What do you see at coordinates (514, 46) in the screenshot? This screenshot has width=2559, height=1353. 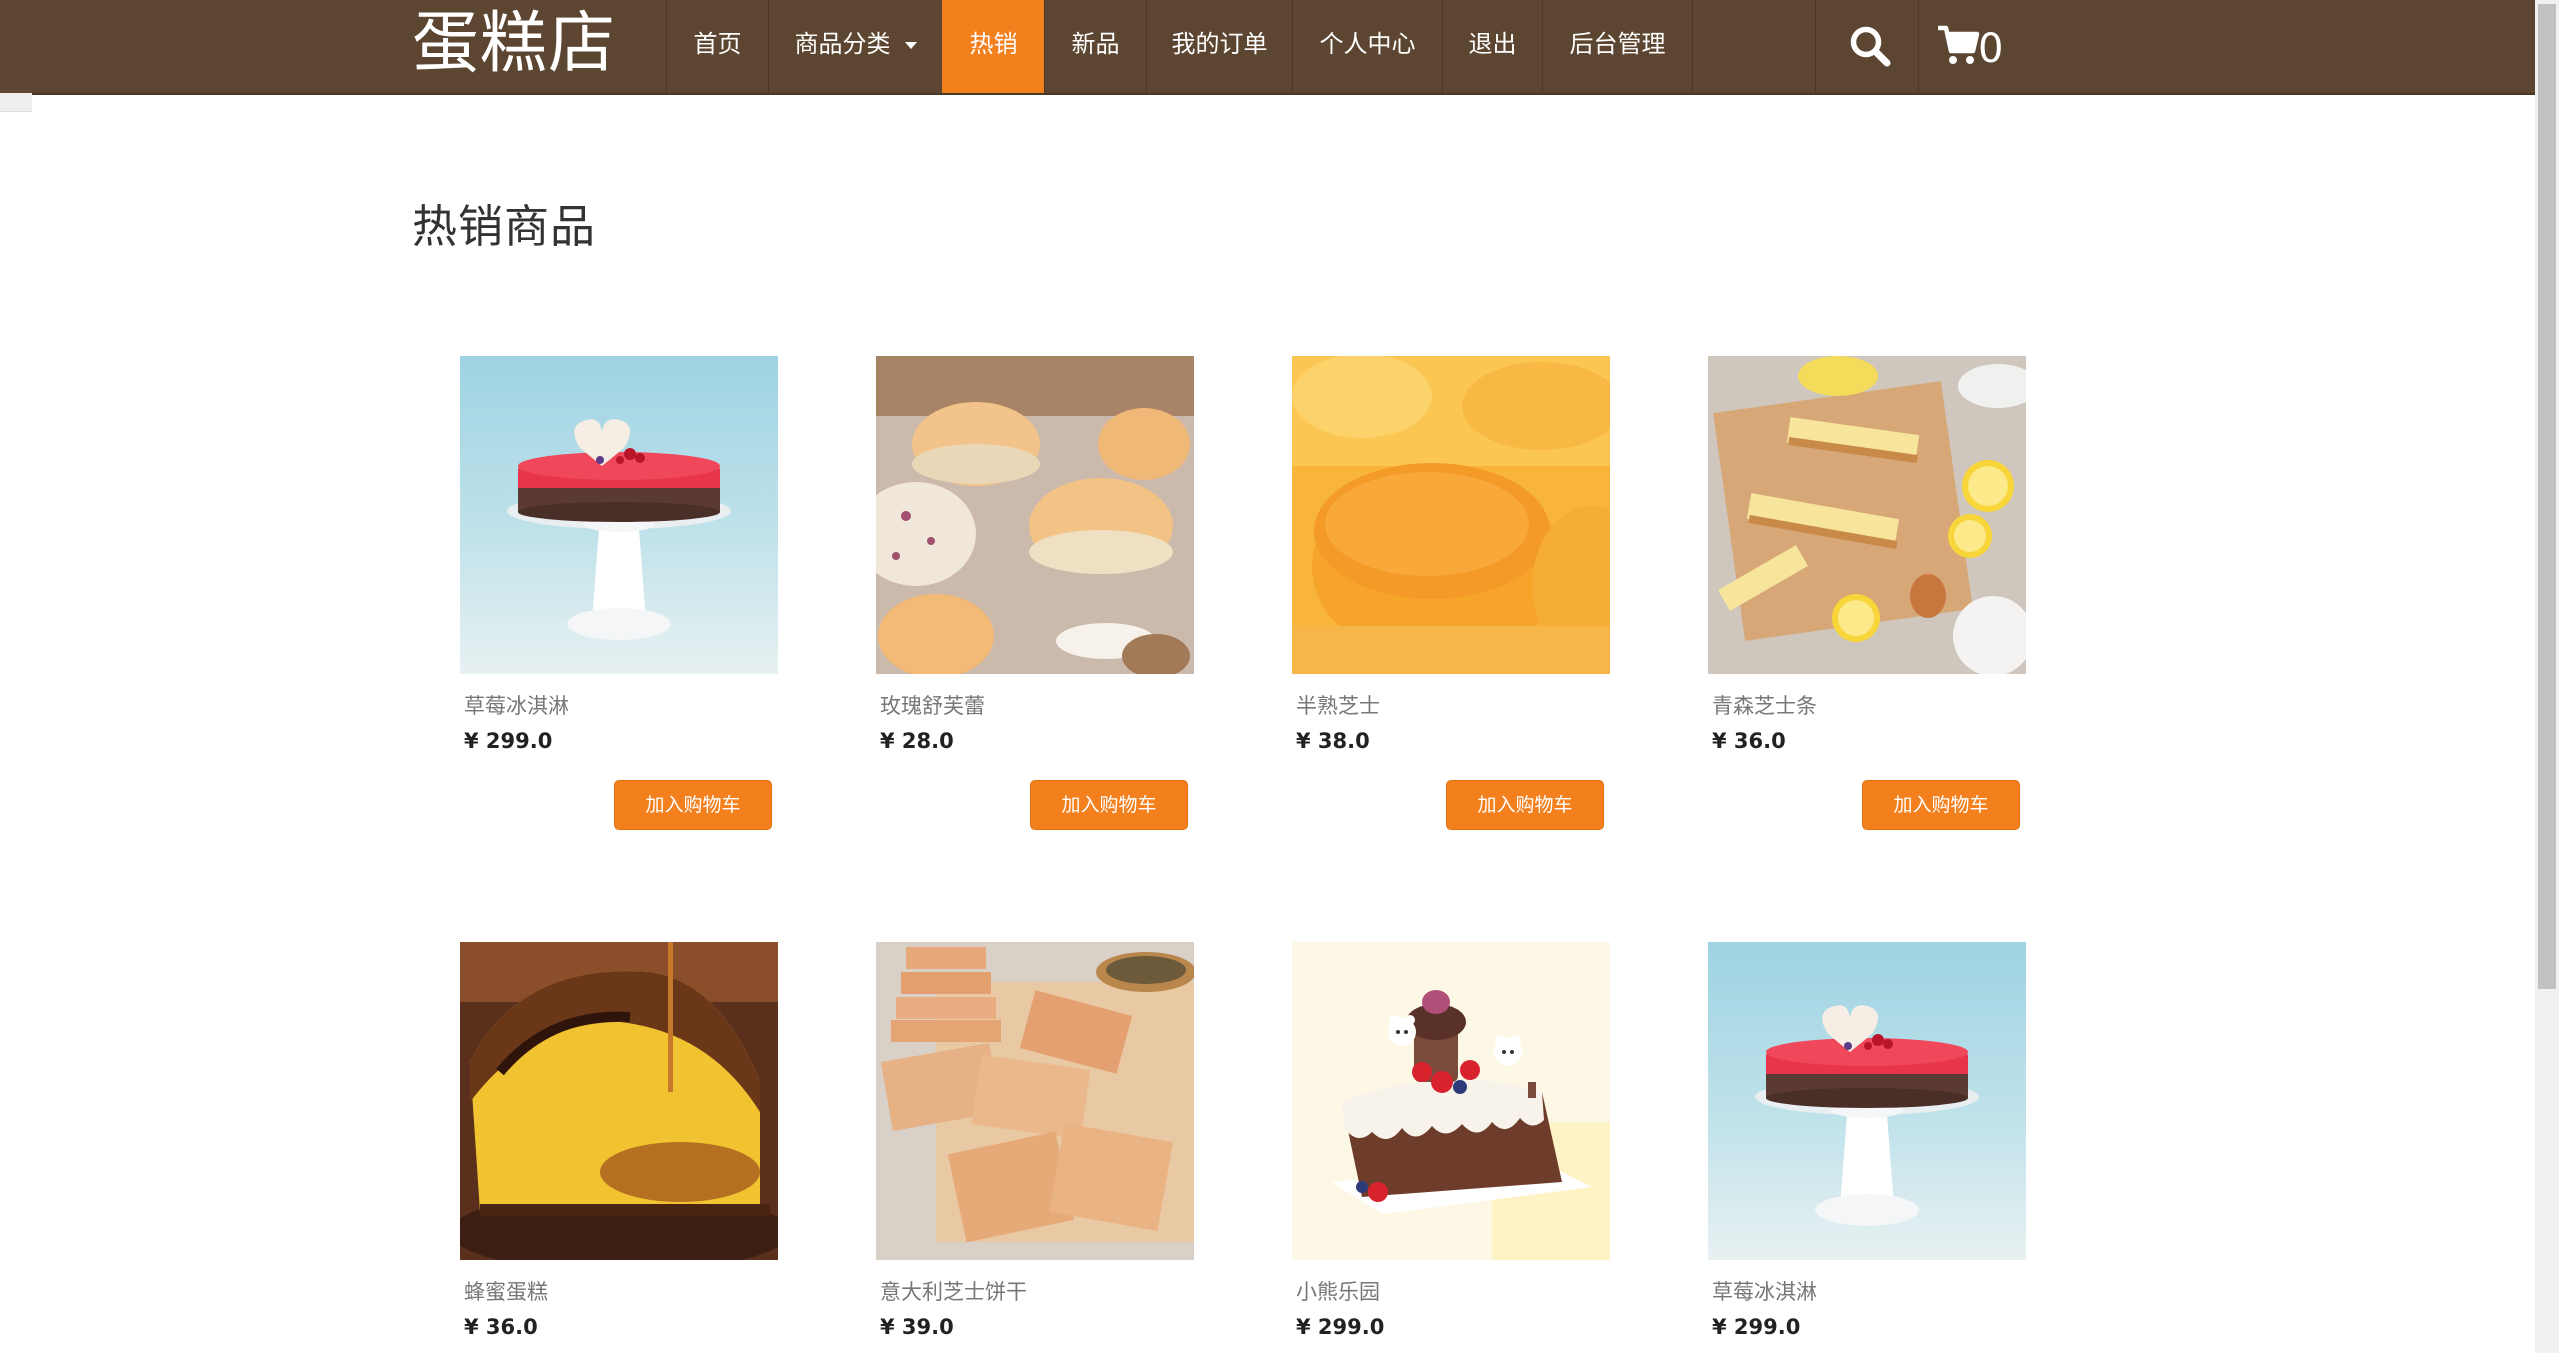 I see `brand-logo: 蛋糕店` at bounding box center [514, 46].